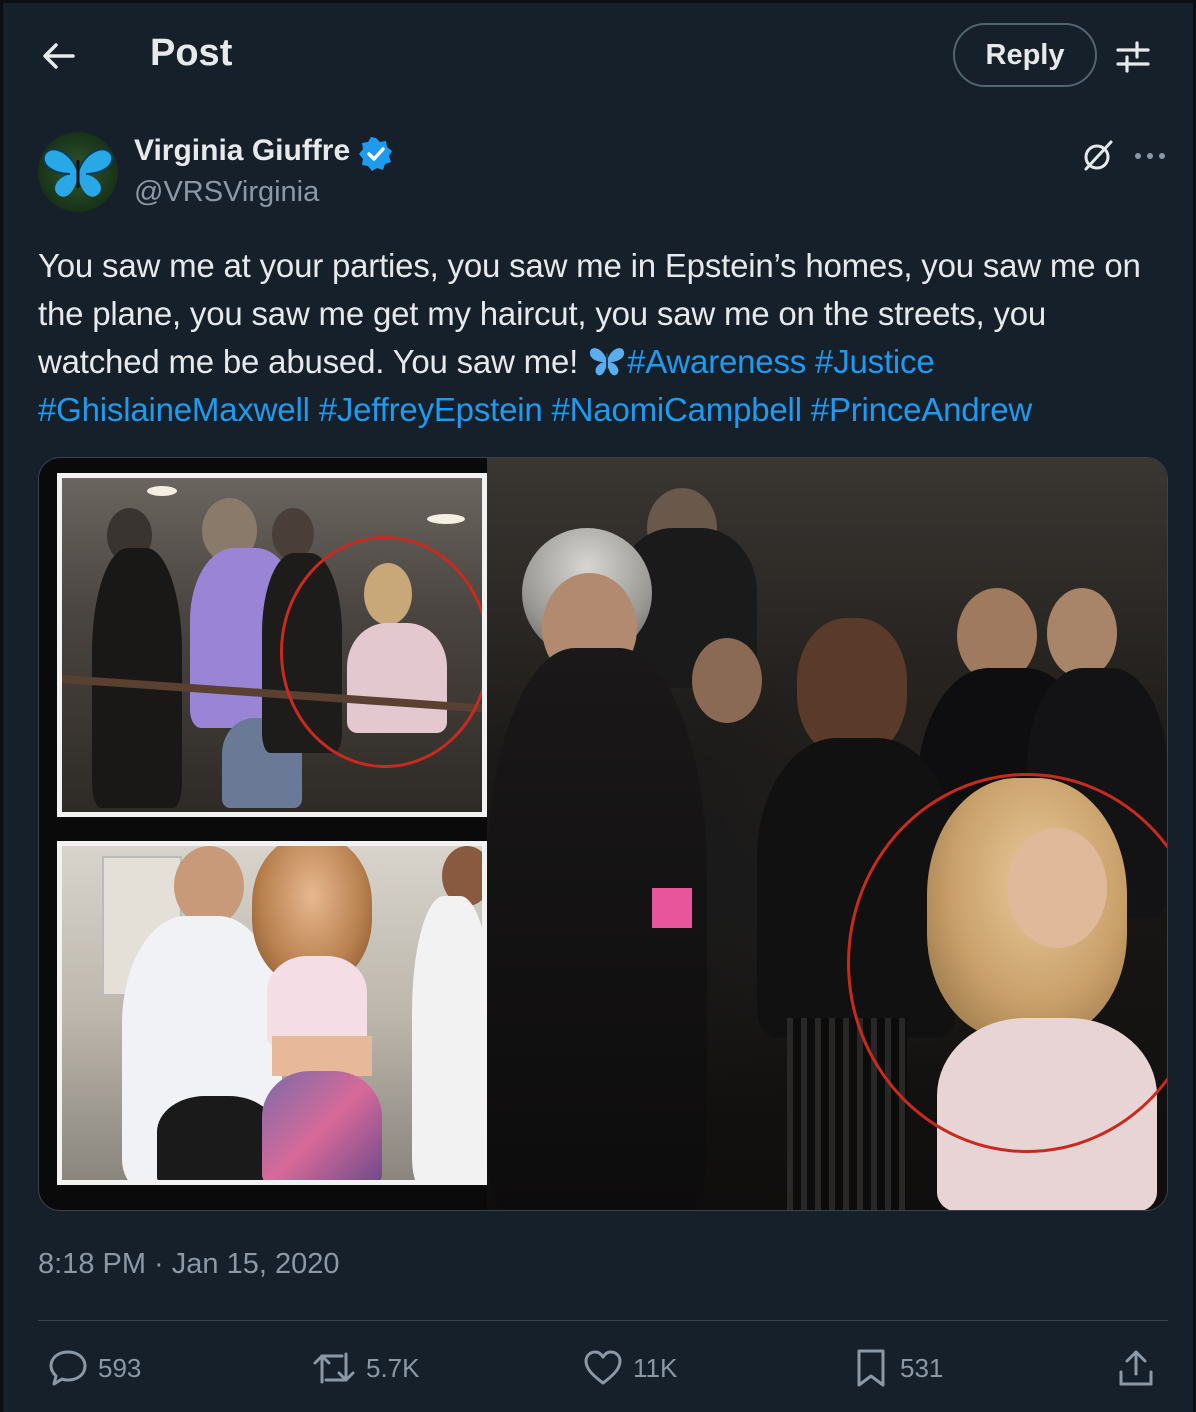 This screenshot has width=1196, height=1412. What do you see at coordinates (603, 1367) in the screenshot?
I see `heart-icon` at bounding box center [603, 1367].